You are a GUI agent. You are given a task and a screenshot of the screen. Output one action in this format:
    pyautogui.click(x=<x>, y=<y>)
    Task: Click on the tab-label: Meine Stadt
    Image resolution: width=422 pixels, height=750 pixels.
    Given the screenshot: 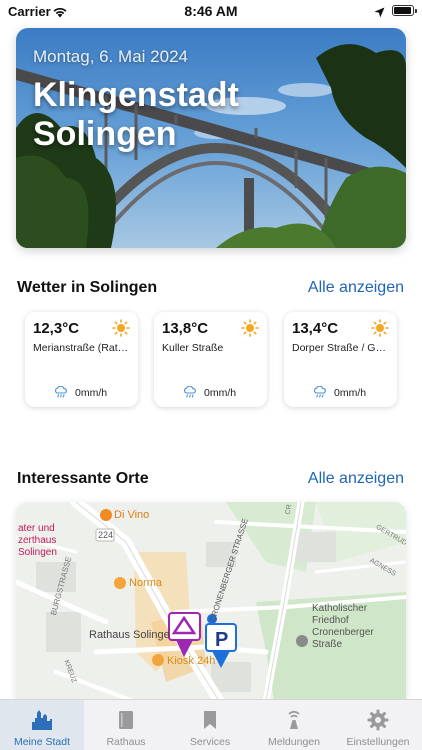 What is the action you would take?
    pyautogui.click(x=42, y=742)
    